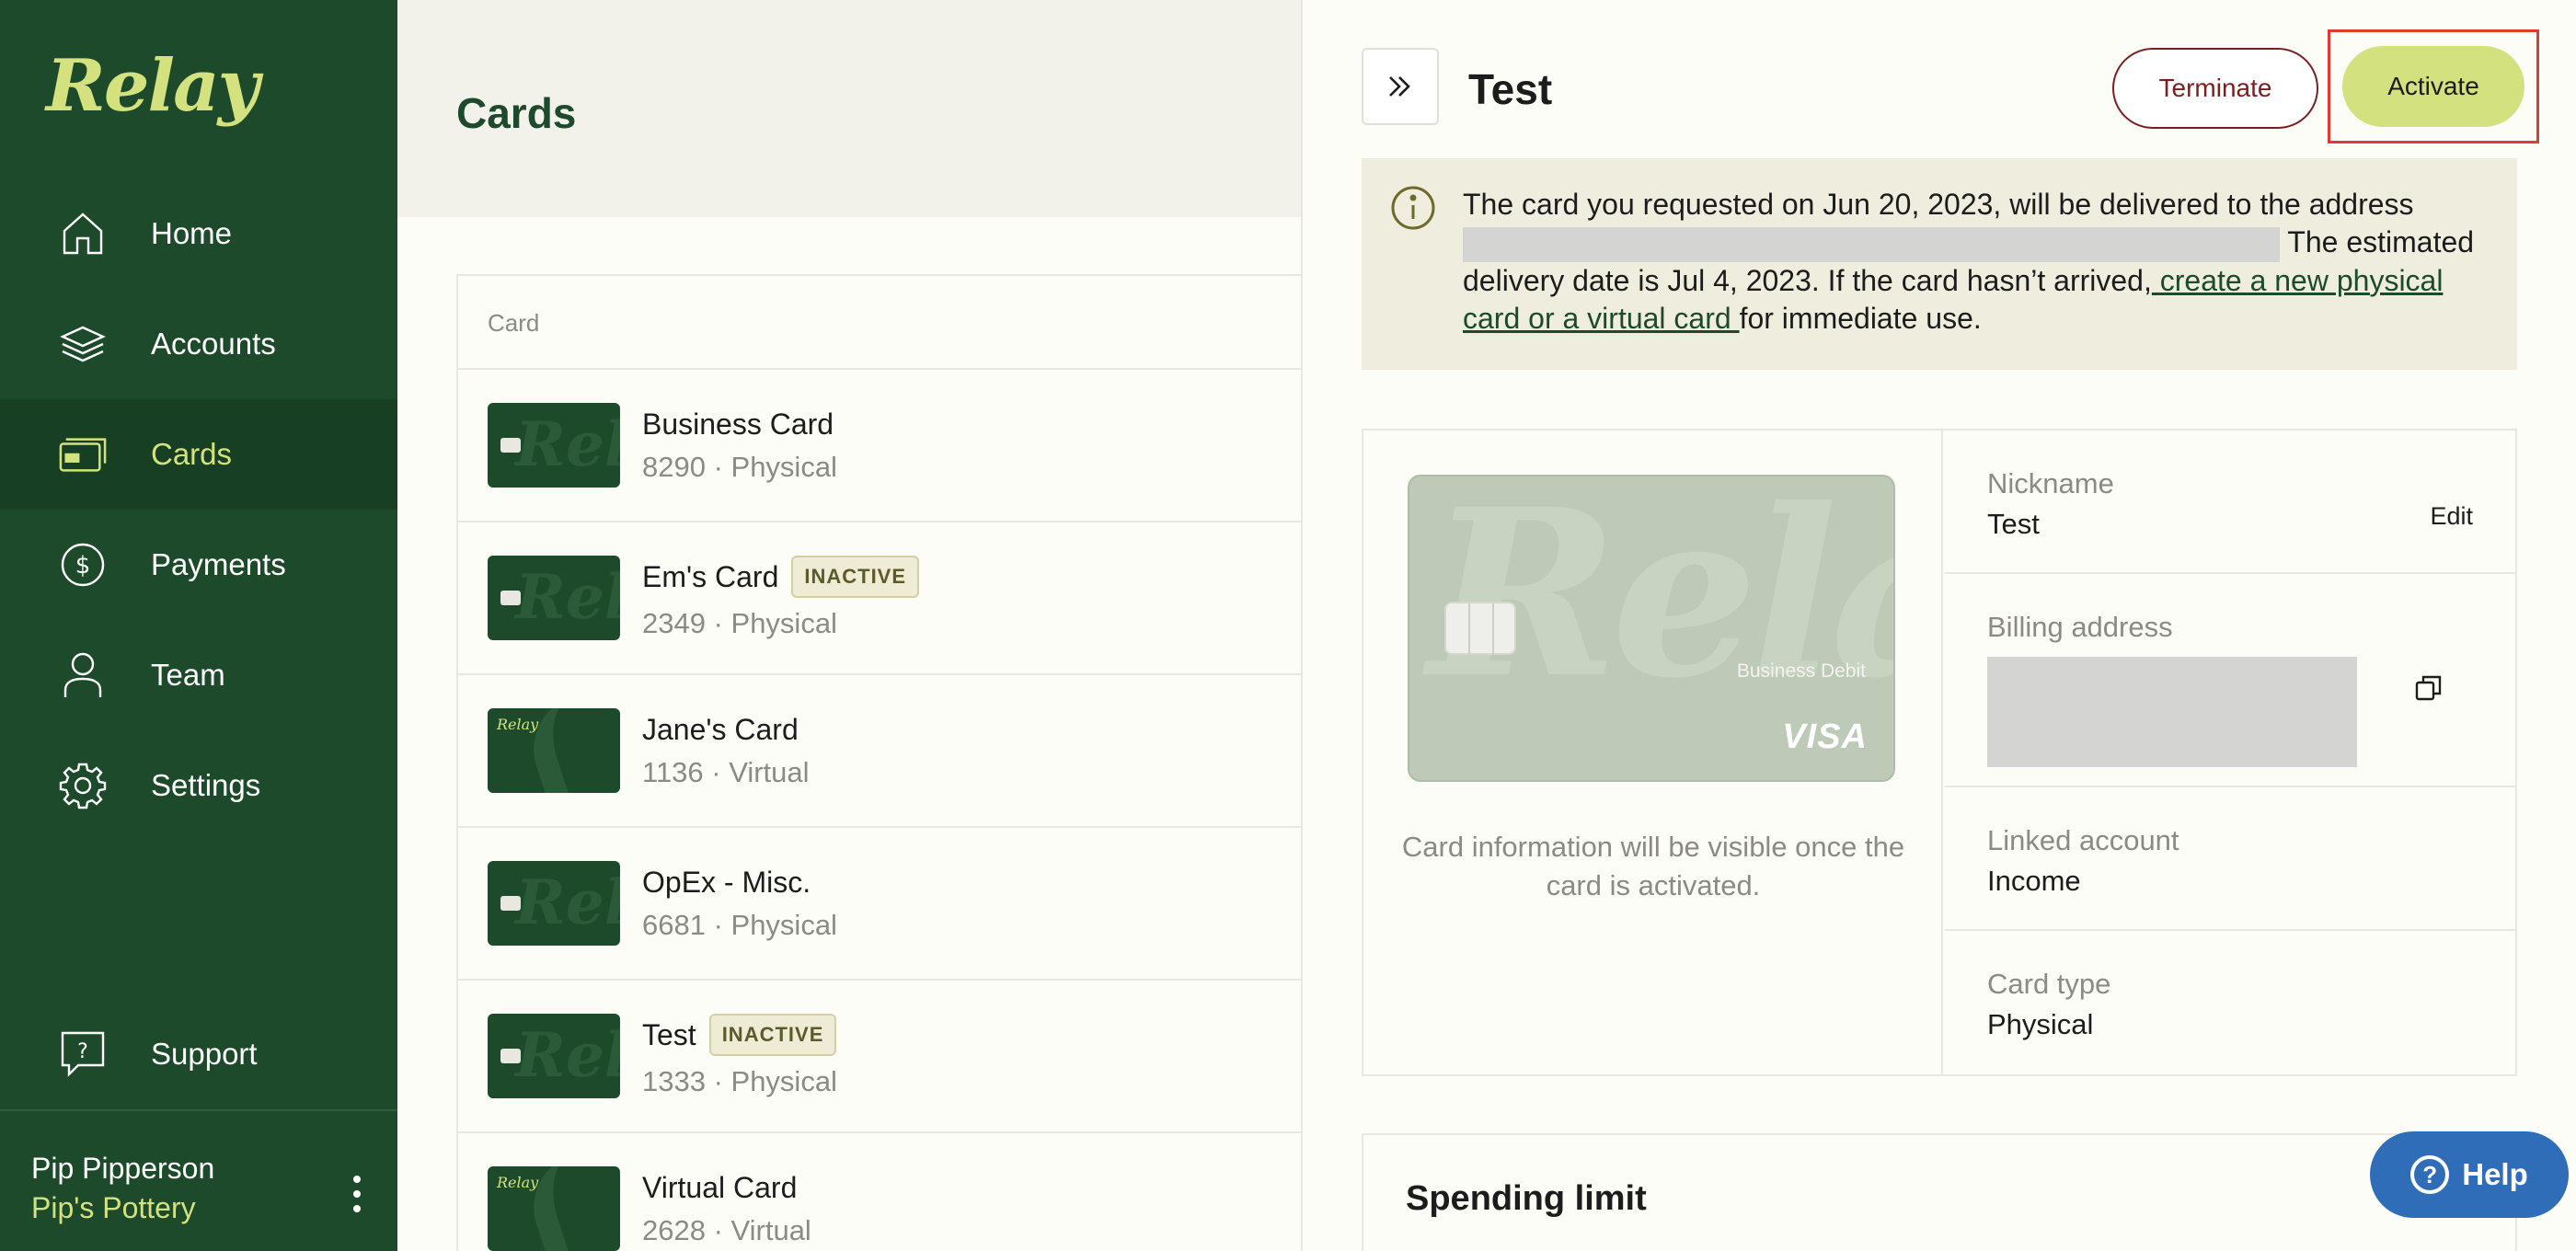 The height and width of the screenshot is (1251, 2576). I want to click on billing-address-field: Billing address, so click(2231, 680).